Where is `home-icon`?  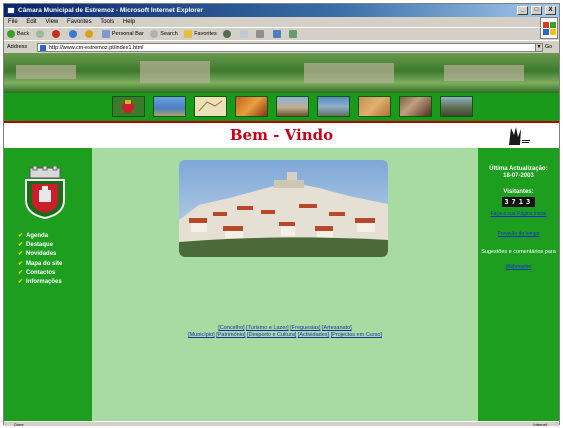
home-icon is located at coordinates (89, 33).